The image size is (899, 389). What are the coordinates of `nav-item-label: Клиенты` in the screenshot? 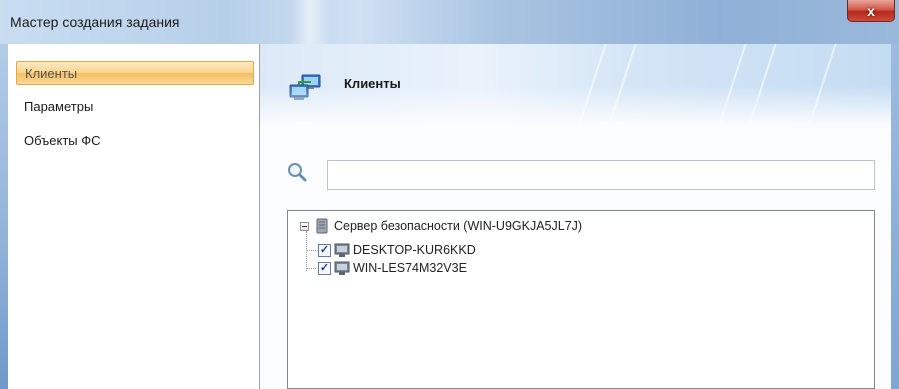 It's located at (51, 73).